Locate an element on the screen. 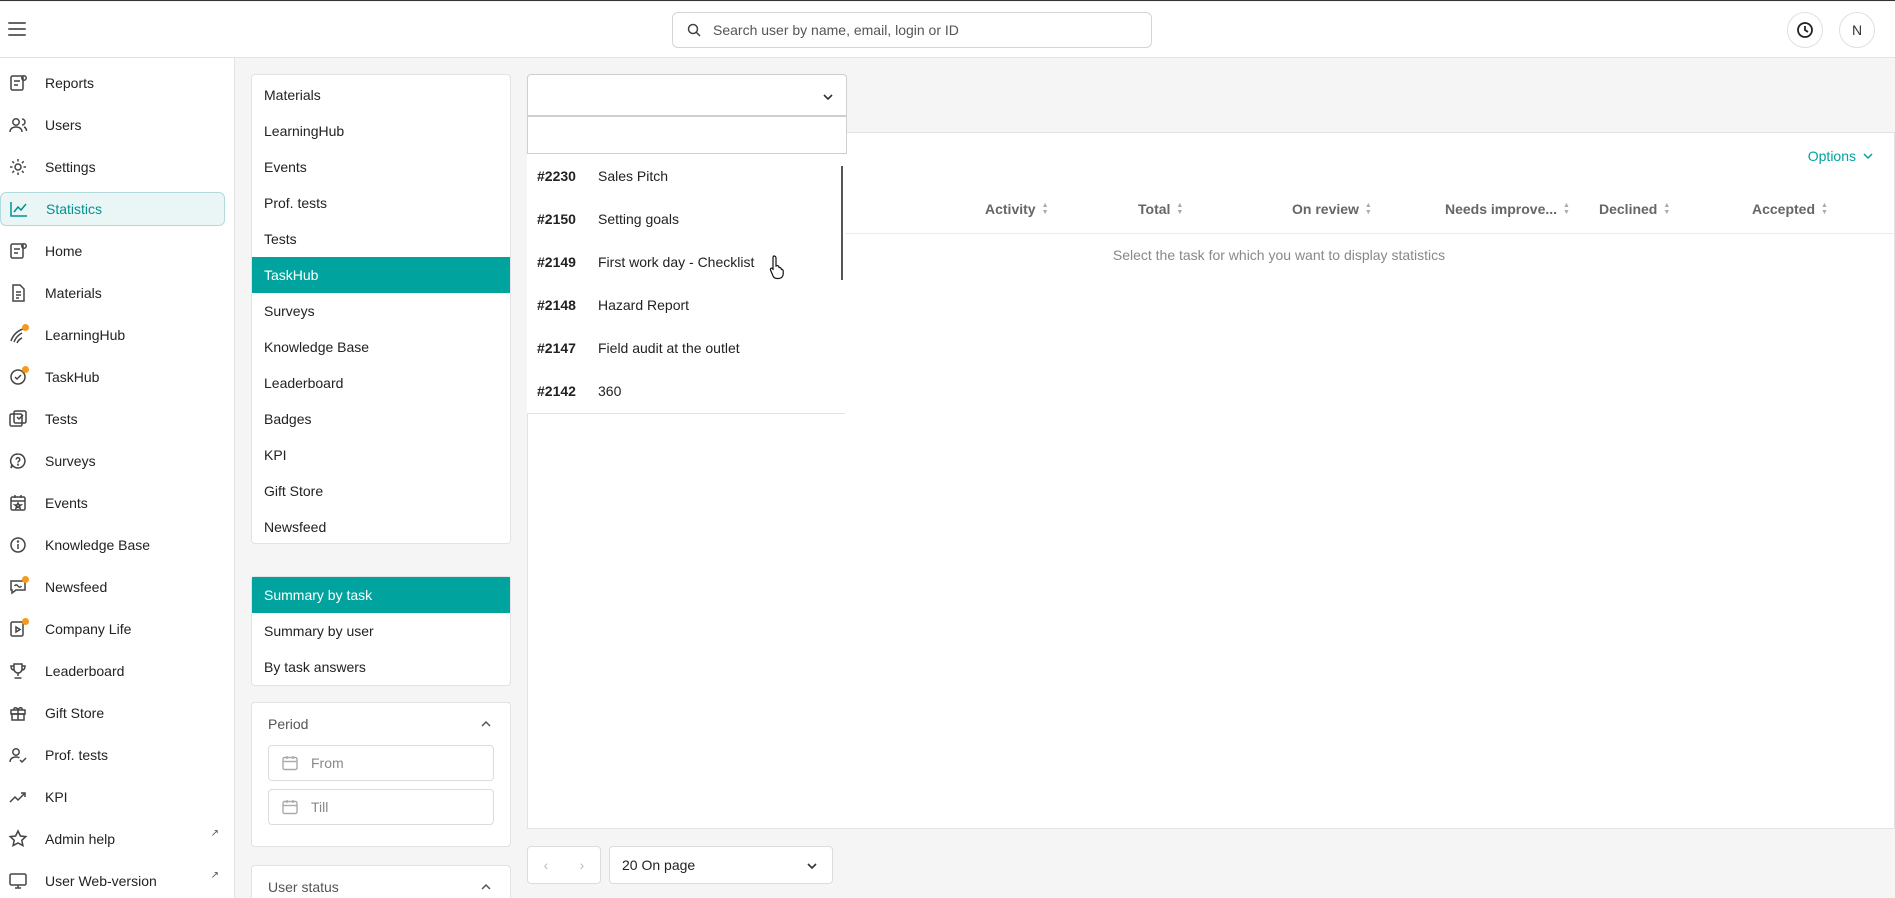 This screenshot has width=1895, height=898. sidebar-item-materials: Materials is located at coordinates (112, 293).